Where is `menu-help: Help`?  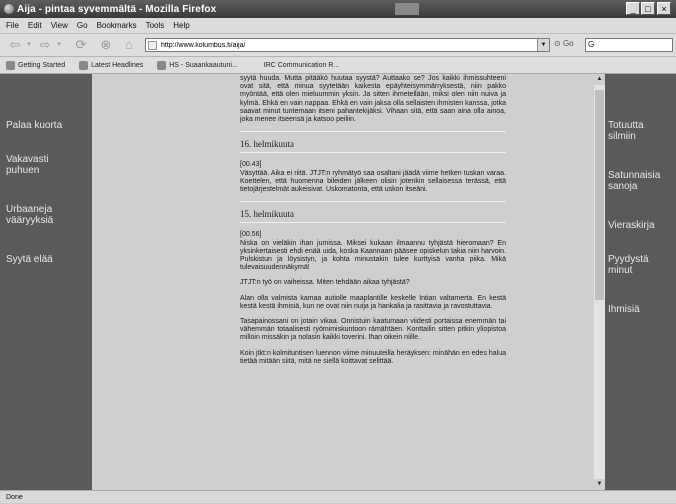 menu-help: Help is located at coordinates (181, 25).